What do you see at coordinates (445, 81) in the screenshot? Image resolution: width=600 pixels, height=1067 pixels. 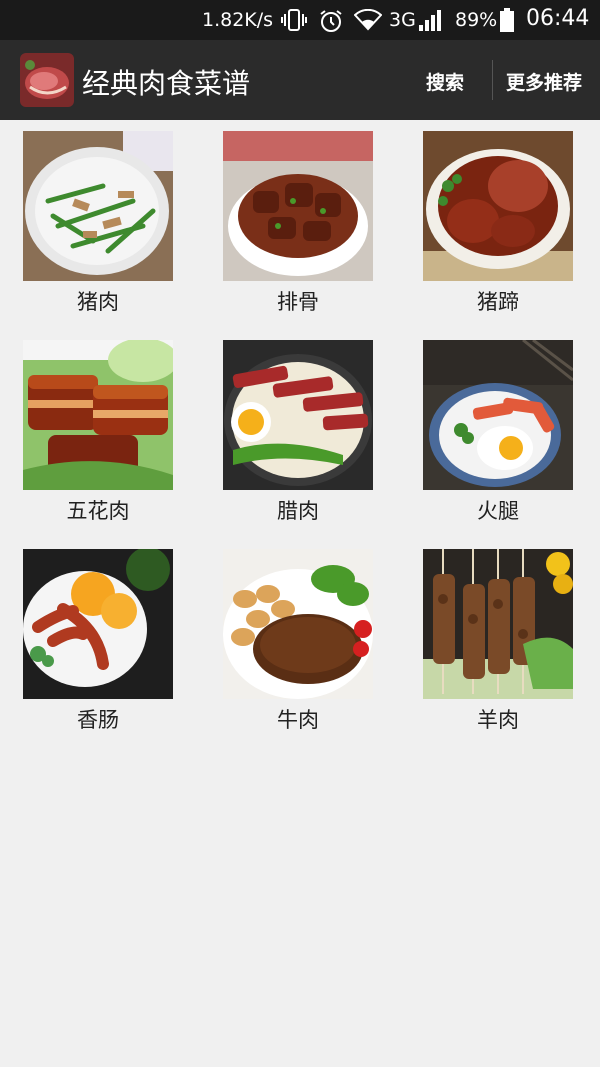 I see `search-button: 搜索` at bounding box center [445, 81].